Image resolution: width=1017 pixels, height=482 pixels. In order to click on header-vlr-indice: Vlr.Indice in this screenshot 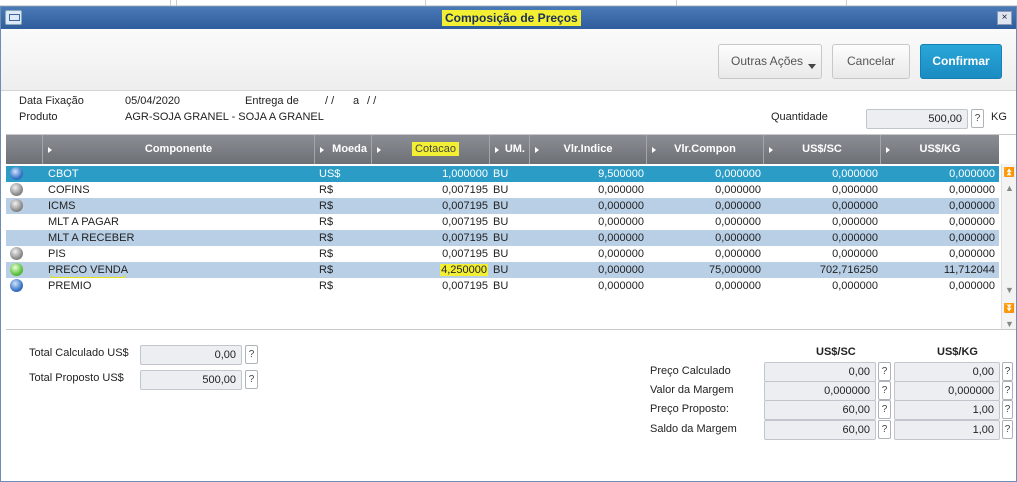, I will do `click(588, 149)`.